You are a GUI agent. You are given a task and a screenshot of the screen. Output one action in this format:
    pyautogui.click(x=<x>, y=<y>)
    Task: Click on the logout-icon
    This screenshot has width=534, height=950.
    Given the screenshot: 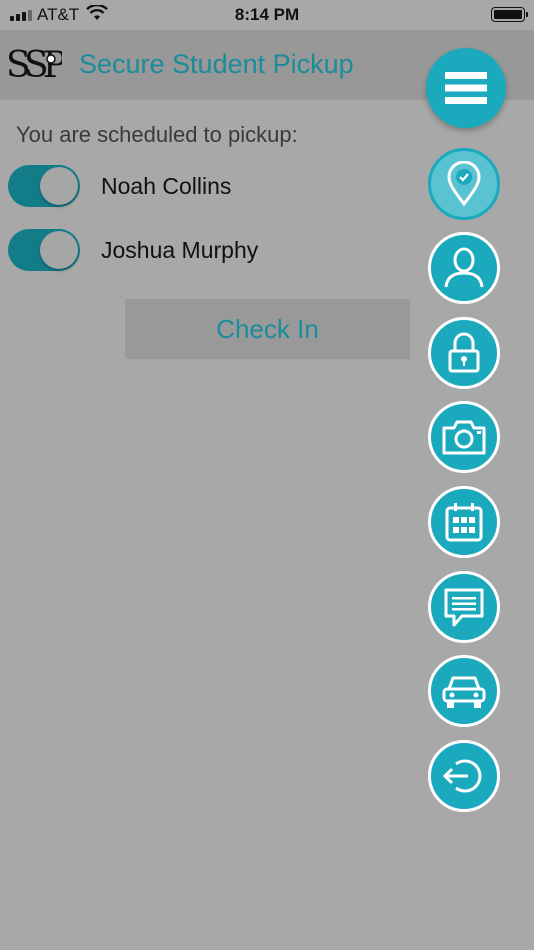 What is the action you would take?
    pyautogui.click(x=462, y=776)
    